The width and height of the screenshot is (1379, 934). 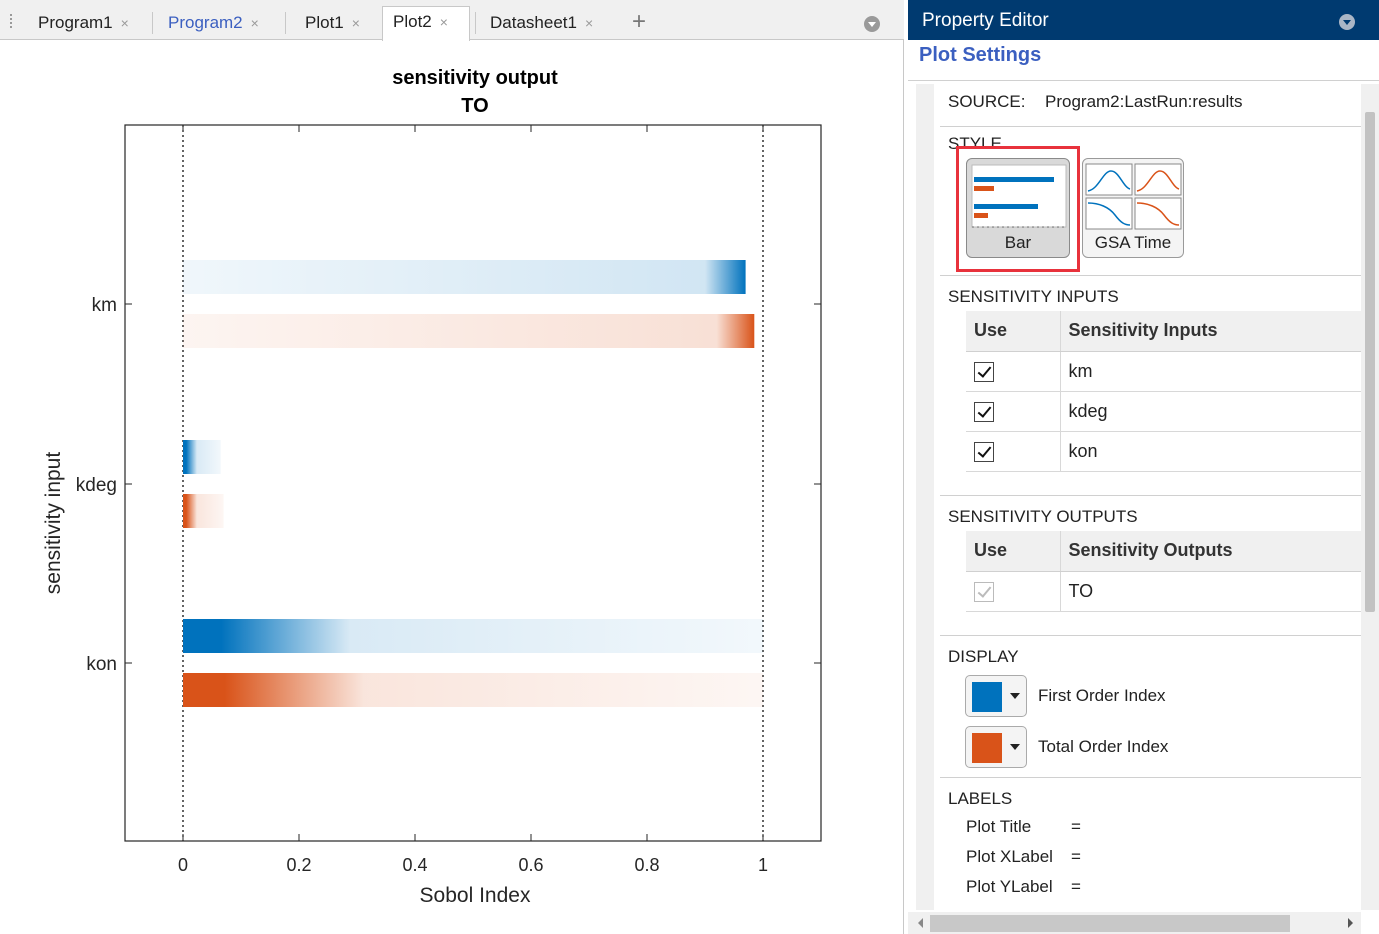 What do you see at coordinates (464, 277) in the screenshot?
I see `bar-km-first-order` at bounding box center [464, 277].